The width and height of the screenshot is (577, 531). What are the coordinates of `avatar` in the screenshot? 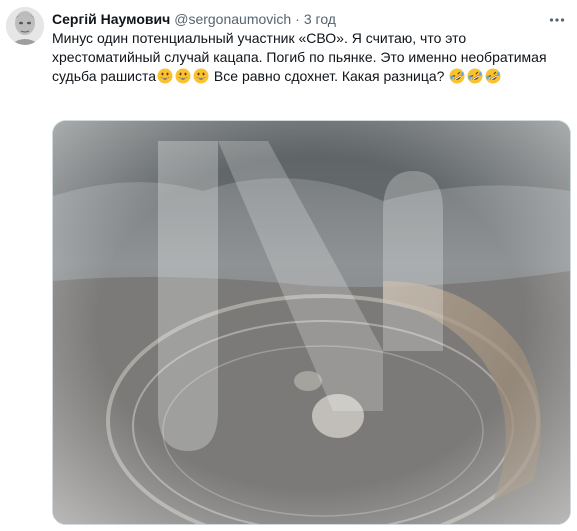 It's located at (25, 26).